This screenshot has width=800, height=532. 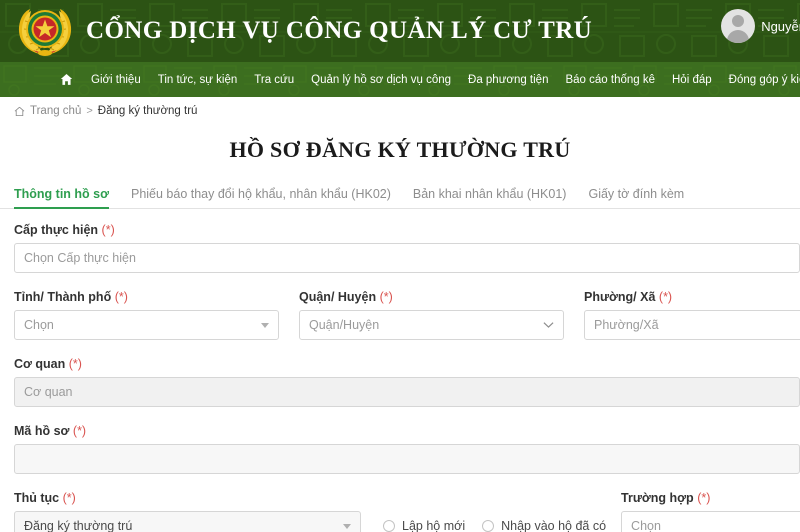 I want to click on select-cap-thuc-hien: Chọn Cấp thực hiện, so click(x=407, y=258).